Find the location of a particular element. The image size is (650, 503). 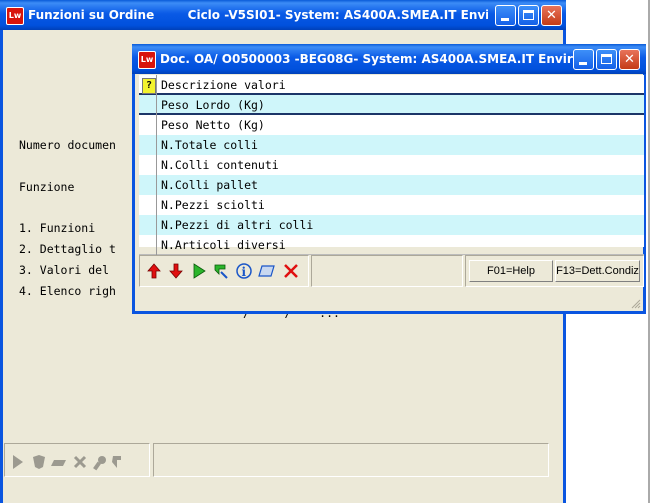

back-status-area is located at coordinates (351, 460).